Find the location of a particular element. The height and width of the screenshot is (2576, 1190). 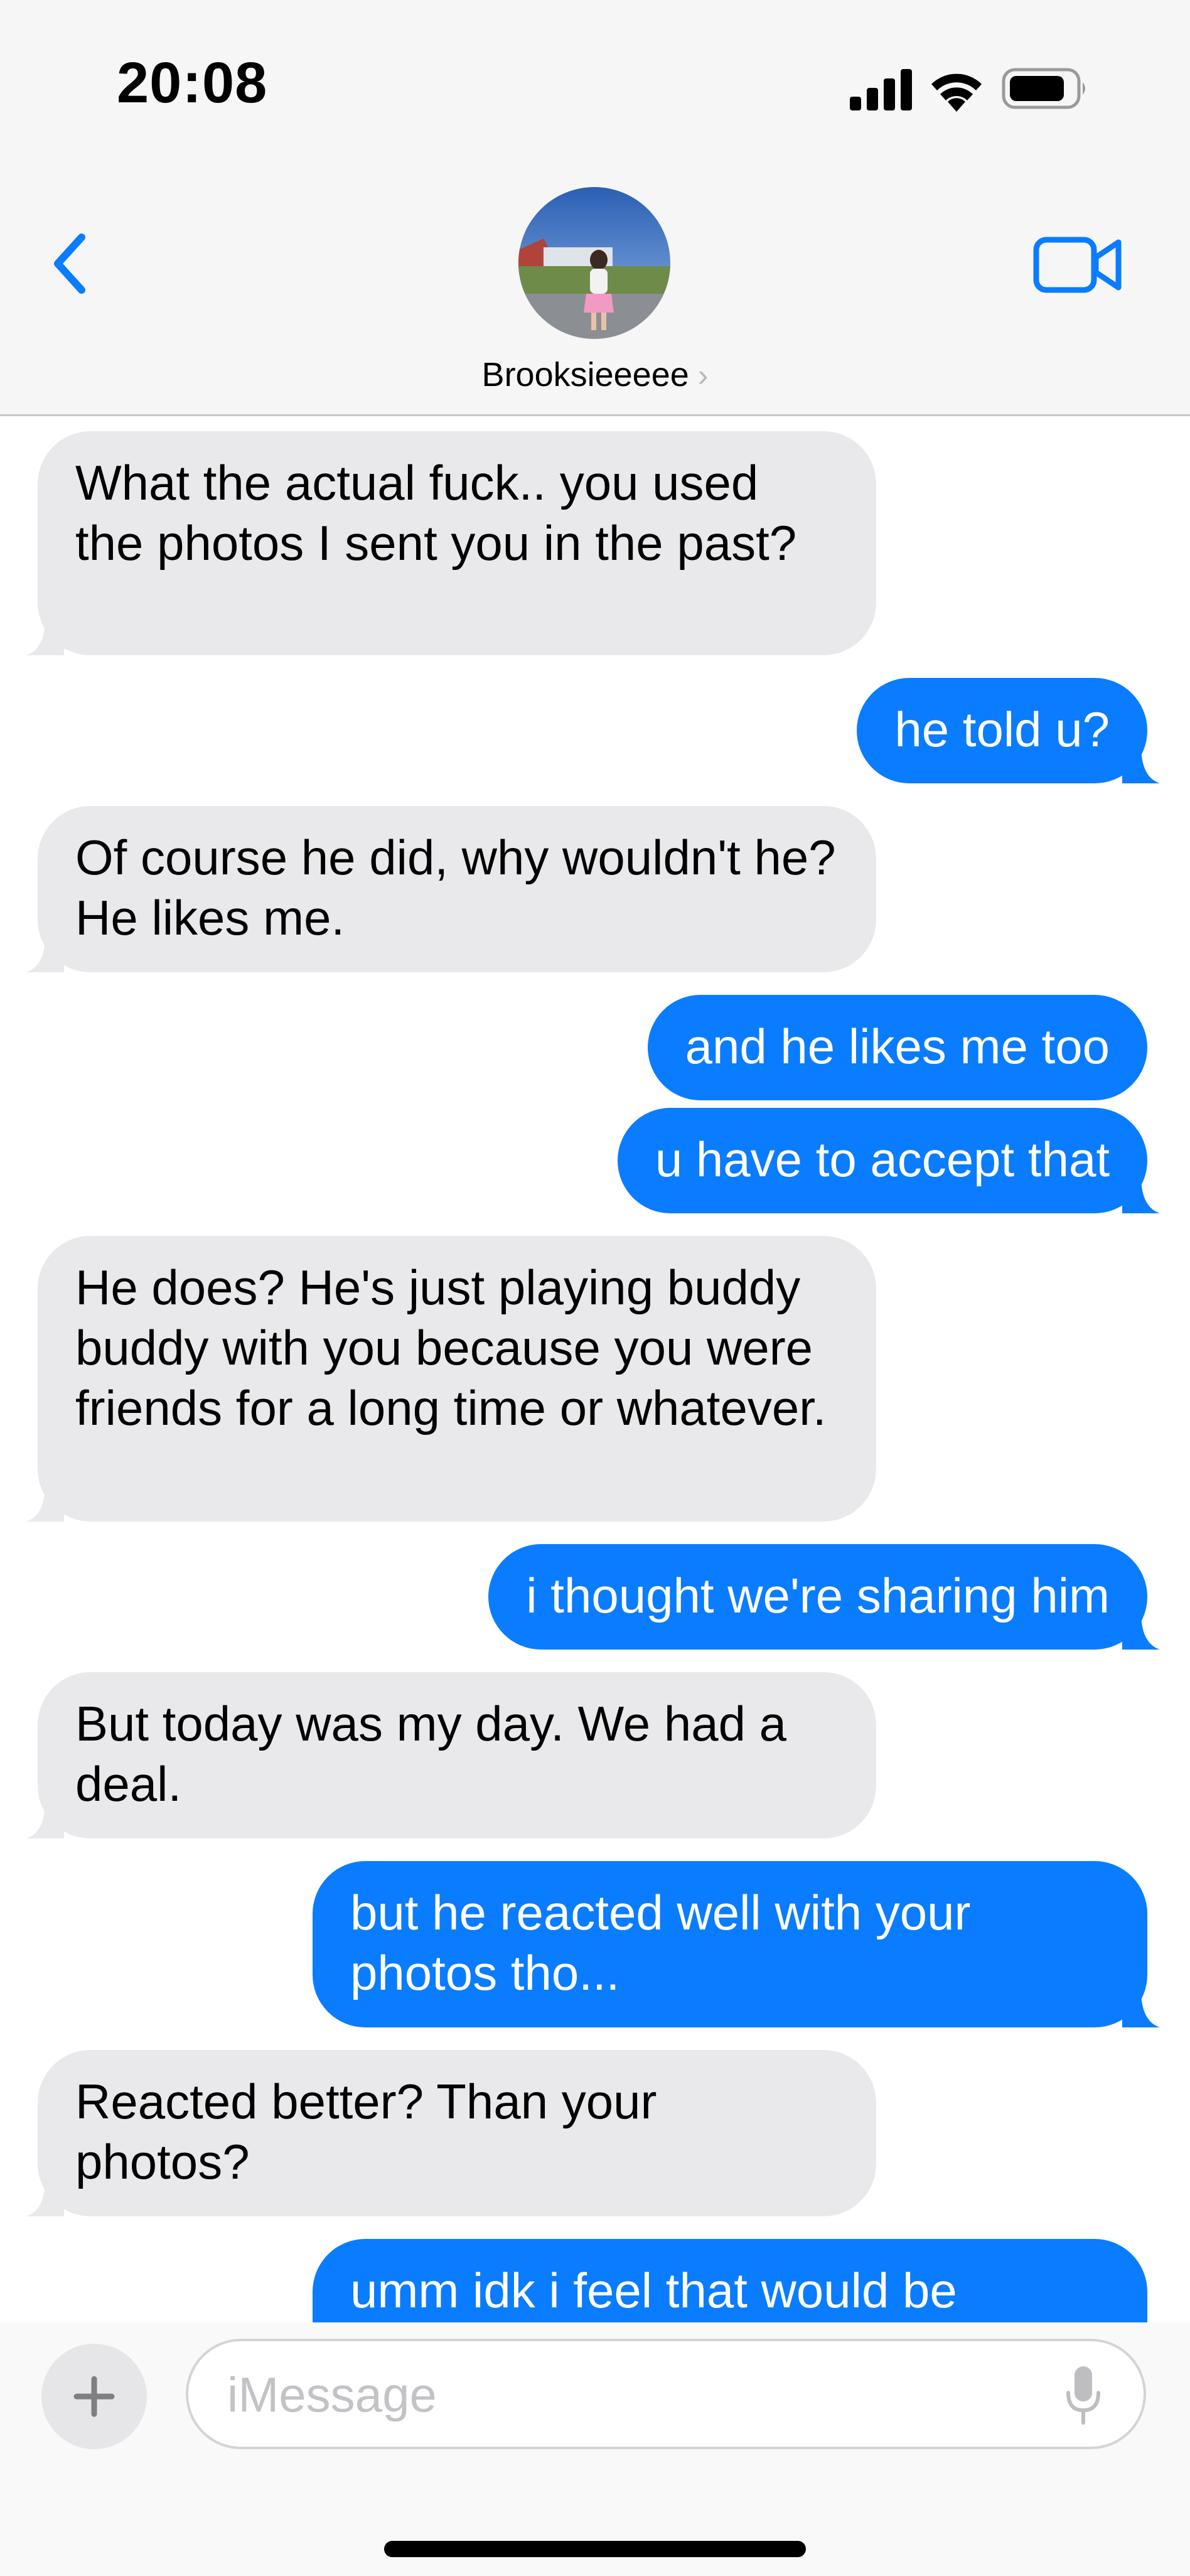

home-indicator is located at coordinates (595, 2549).